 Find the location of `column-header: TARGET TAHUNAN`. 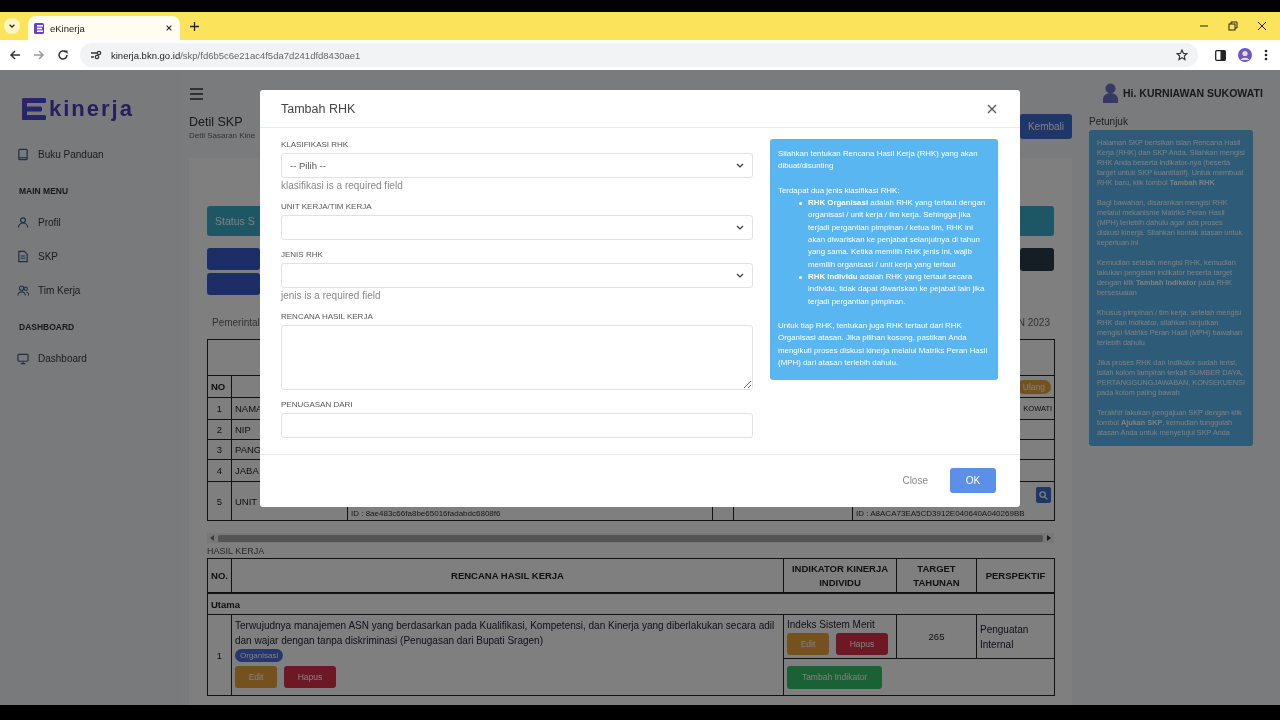

column-header: TARGET TAHUNAN is located at coordinates (936, 575).